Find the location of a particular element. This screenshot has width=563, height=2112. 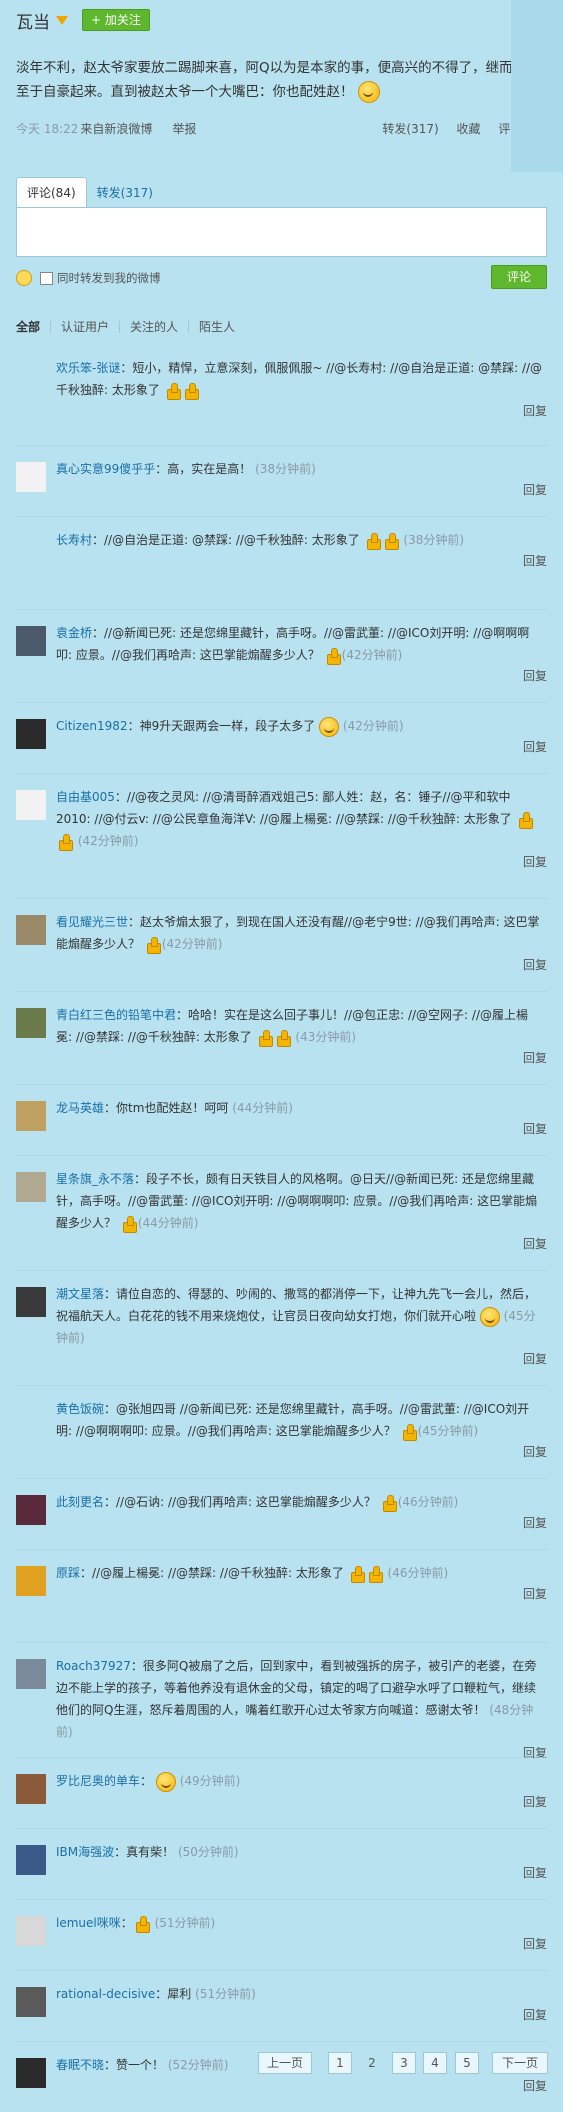

commenter-name: Roach37927 is located at coordinates (93, 1666).